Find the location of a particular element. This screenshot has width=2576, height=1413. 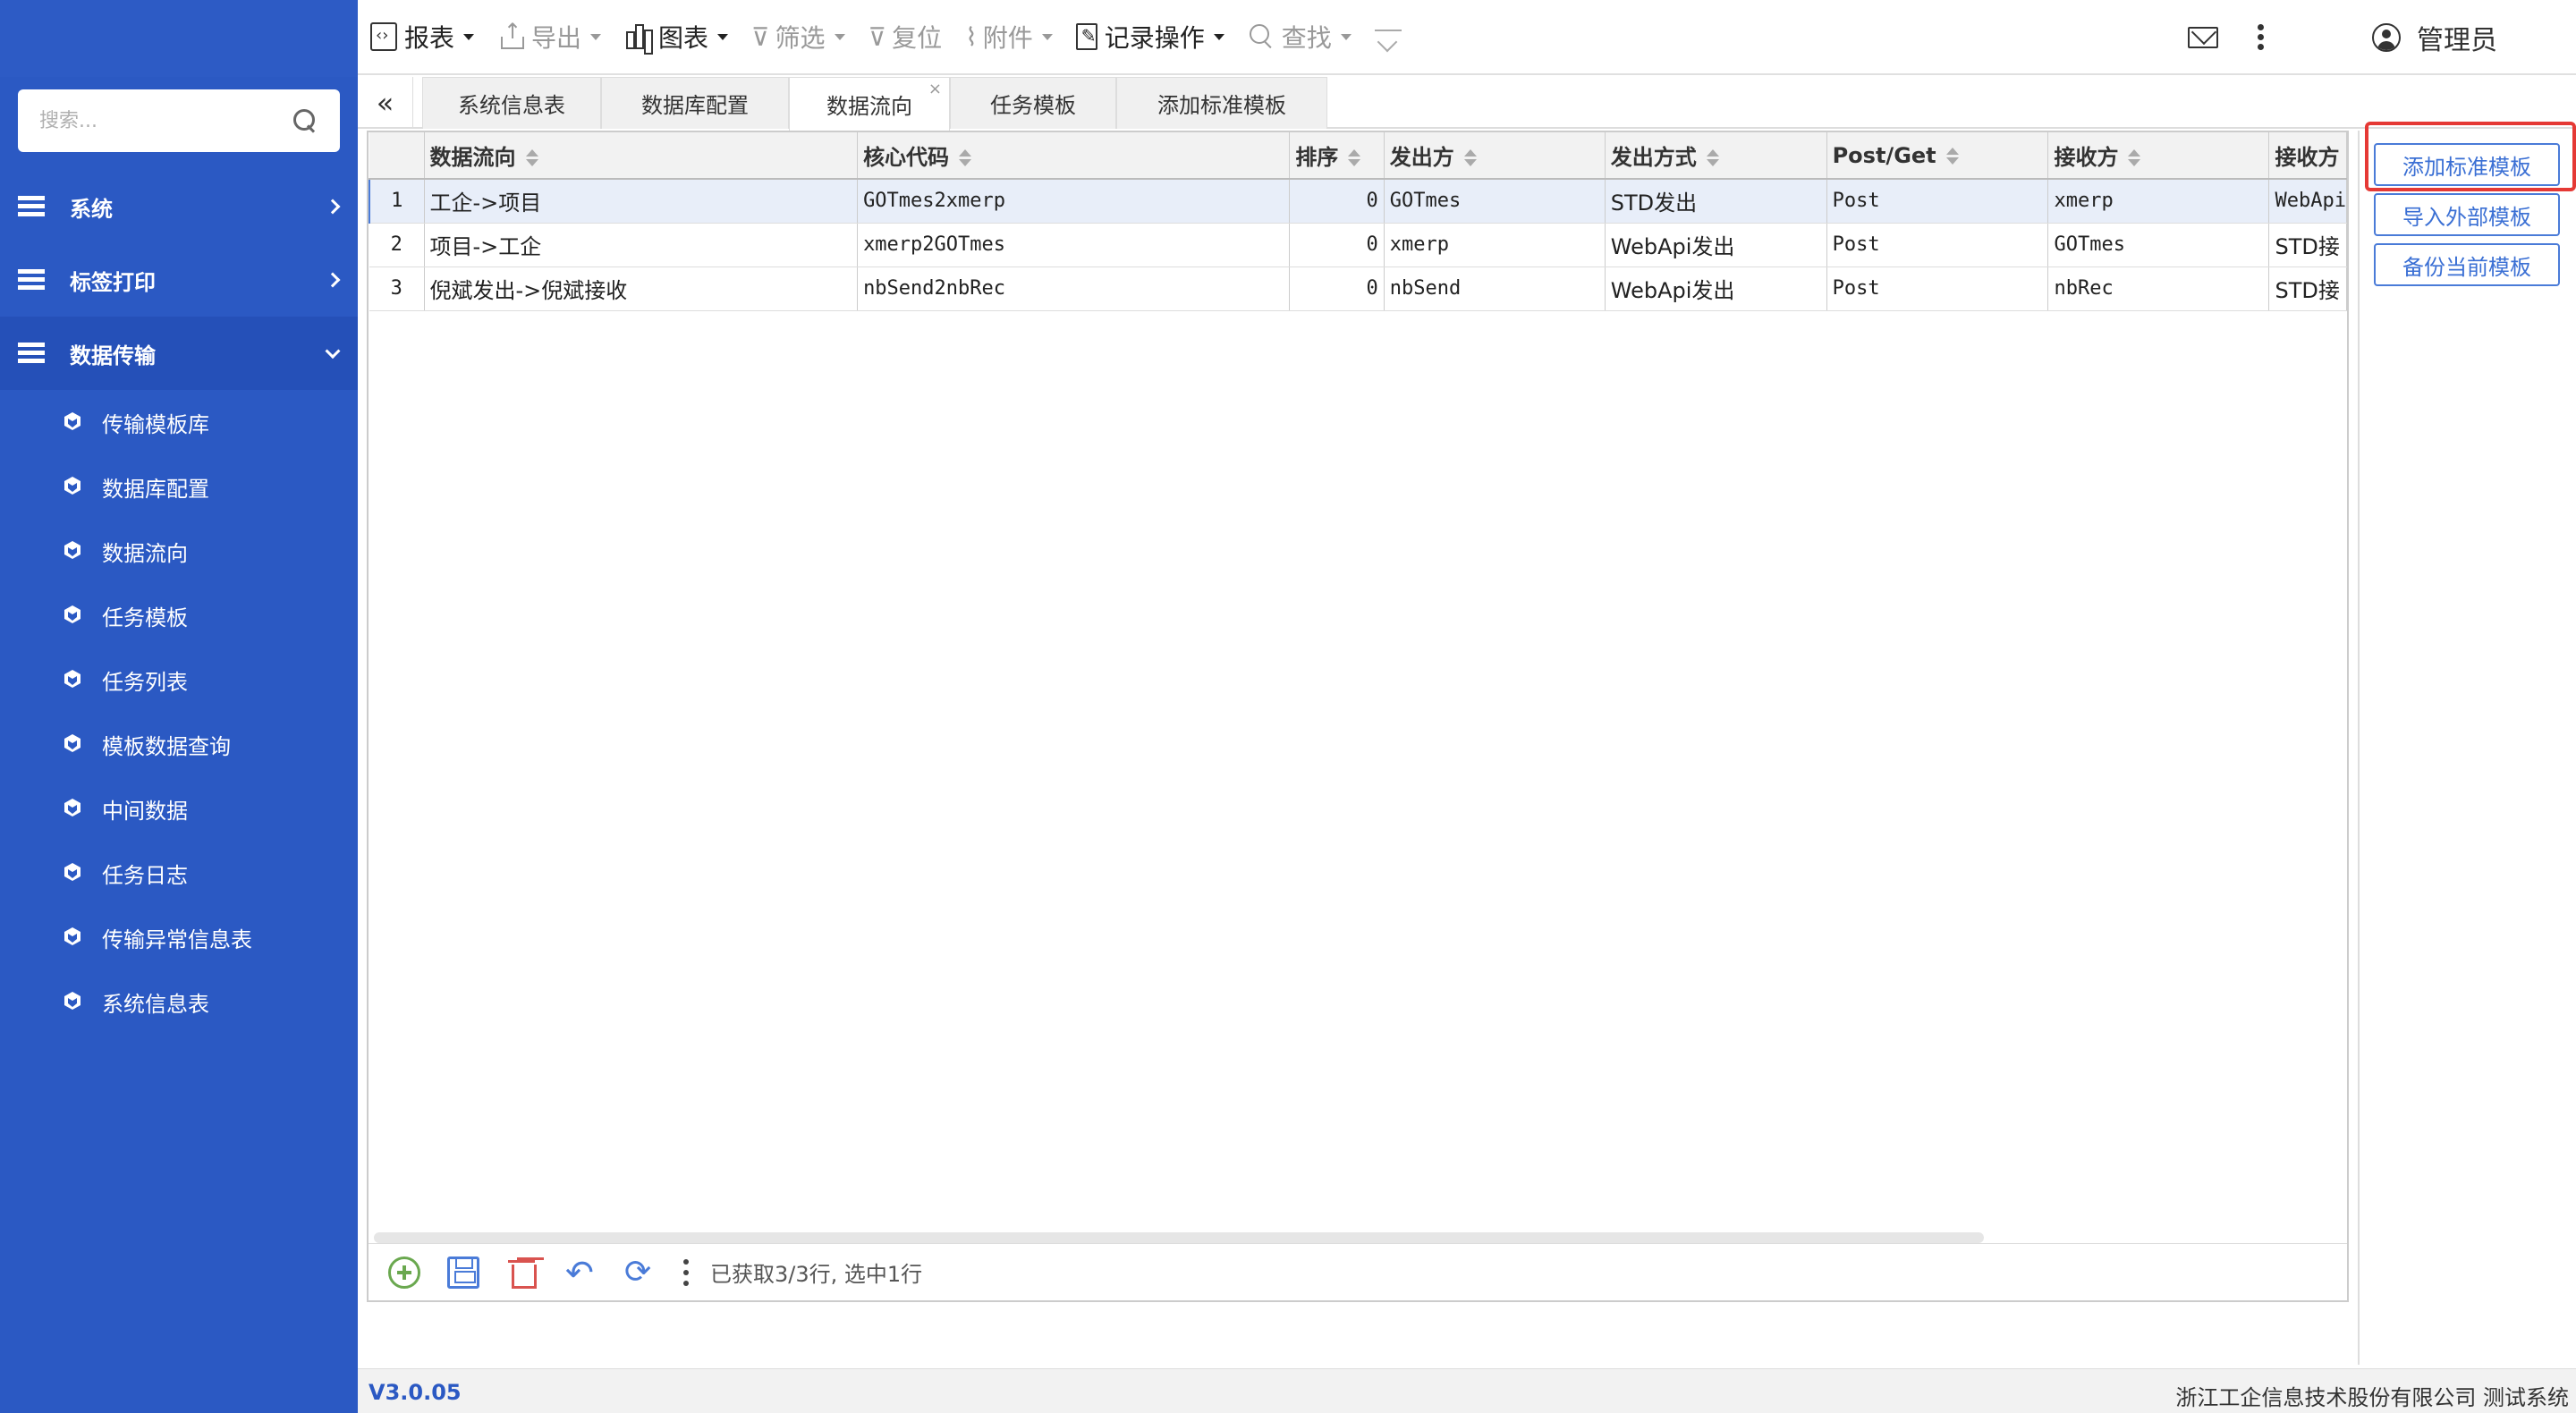

menu-group-system: 系统 is located at coordinates (179, 206).